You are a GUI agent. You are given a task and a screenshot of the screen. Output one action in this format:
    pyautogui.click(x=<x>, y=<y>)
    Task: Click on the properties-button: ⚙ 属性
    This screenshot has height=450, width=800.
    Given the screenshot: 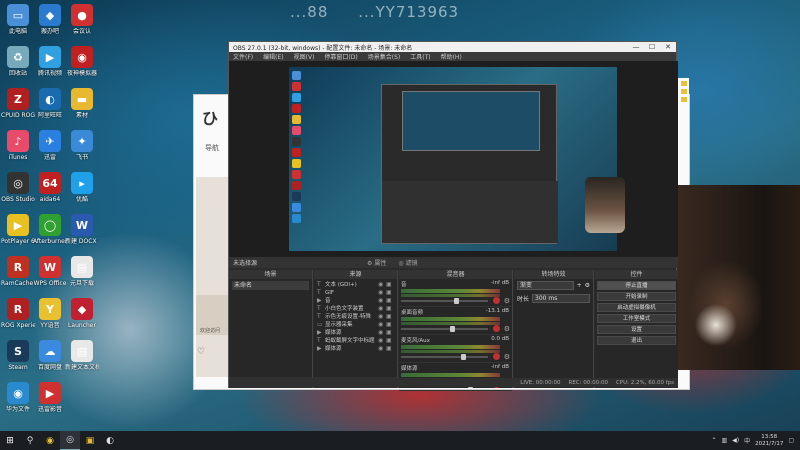 What is the action you would take?
    pyautogui.click(x=376, y=262)
    